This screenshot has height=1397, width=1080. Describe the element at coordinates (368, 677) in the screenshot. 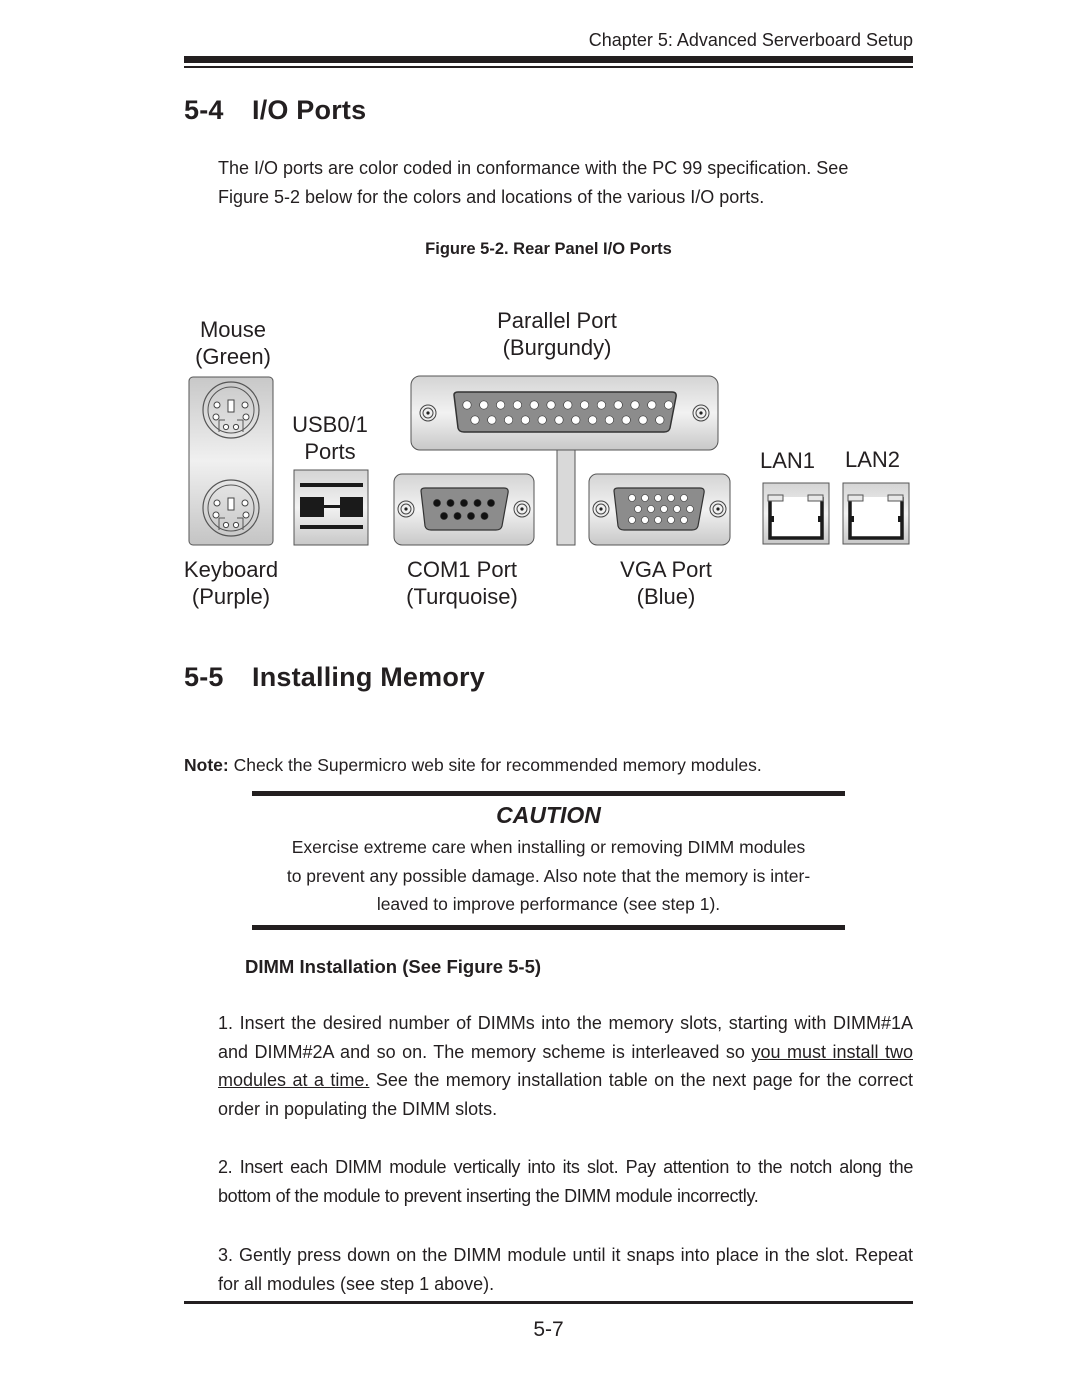

I see `section-title: Installing Memory` at that location.